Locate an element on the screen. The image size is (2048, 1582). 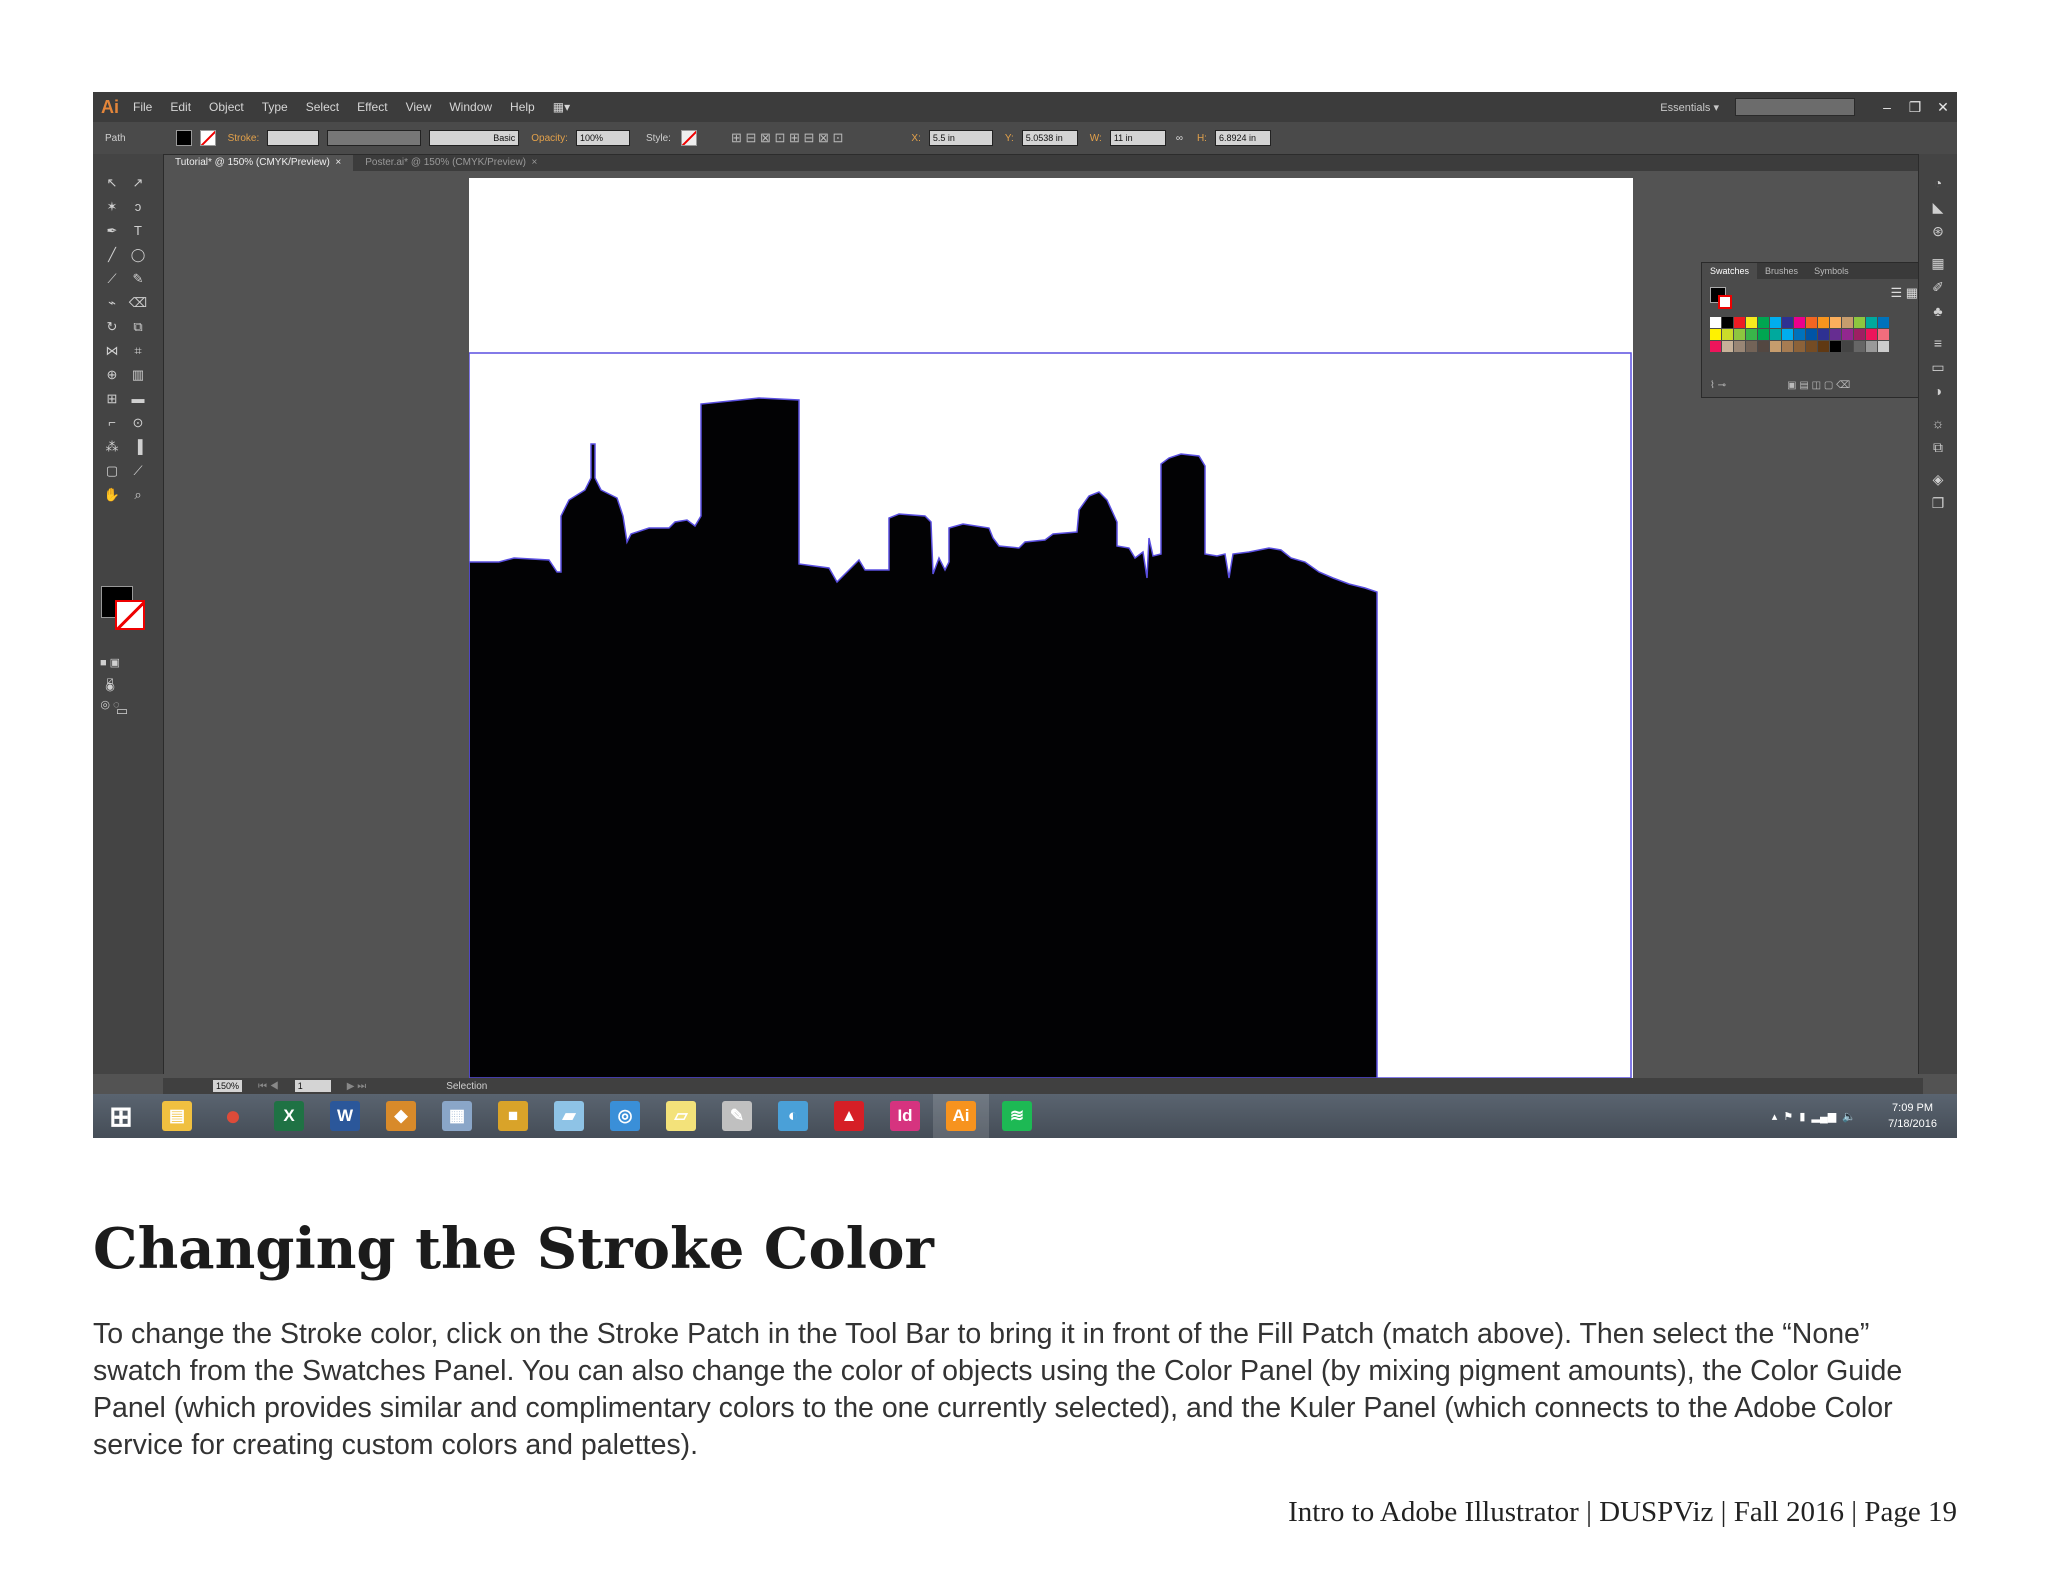
w-field: 11 in is located at coordinates (1137, 138).